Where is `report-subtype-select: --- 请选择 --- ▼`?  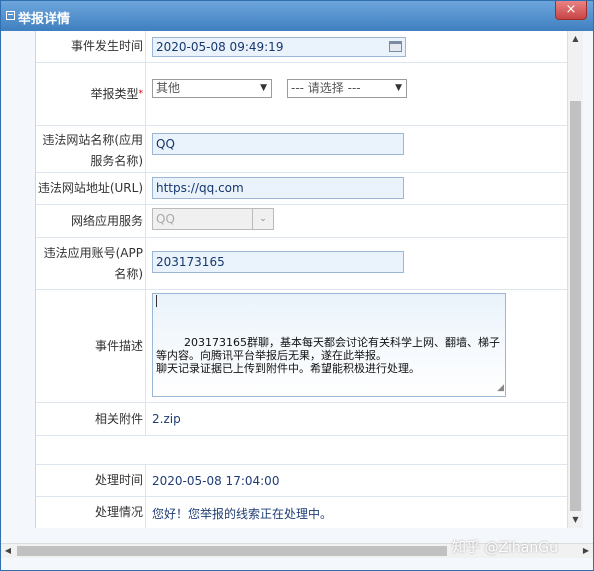
report-subtype-select: --- 请选择 --- ▼ is located at coordinates (347, 88).